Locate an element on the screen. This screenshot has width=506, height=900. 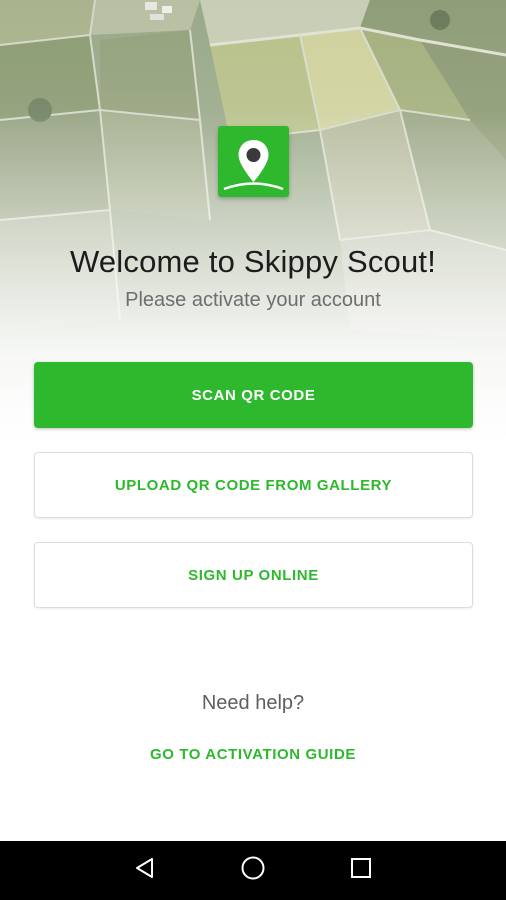
system-navigation-bar is located at coordinates (253, 870).